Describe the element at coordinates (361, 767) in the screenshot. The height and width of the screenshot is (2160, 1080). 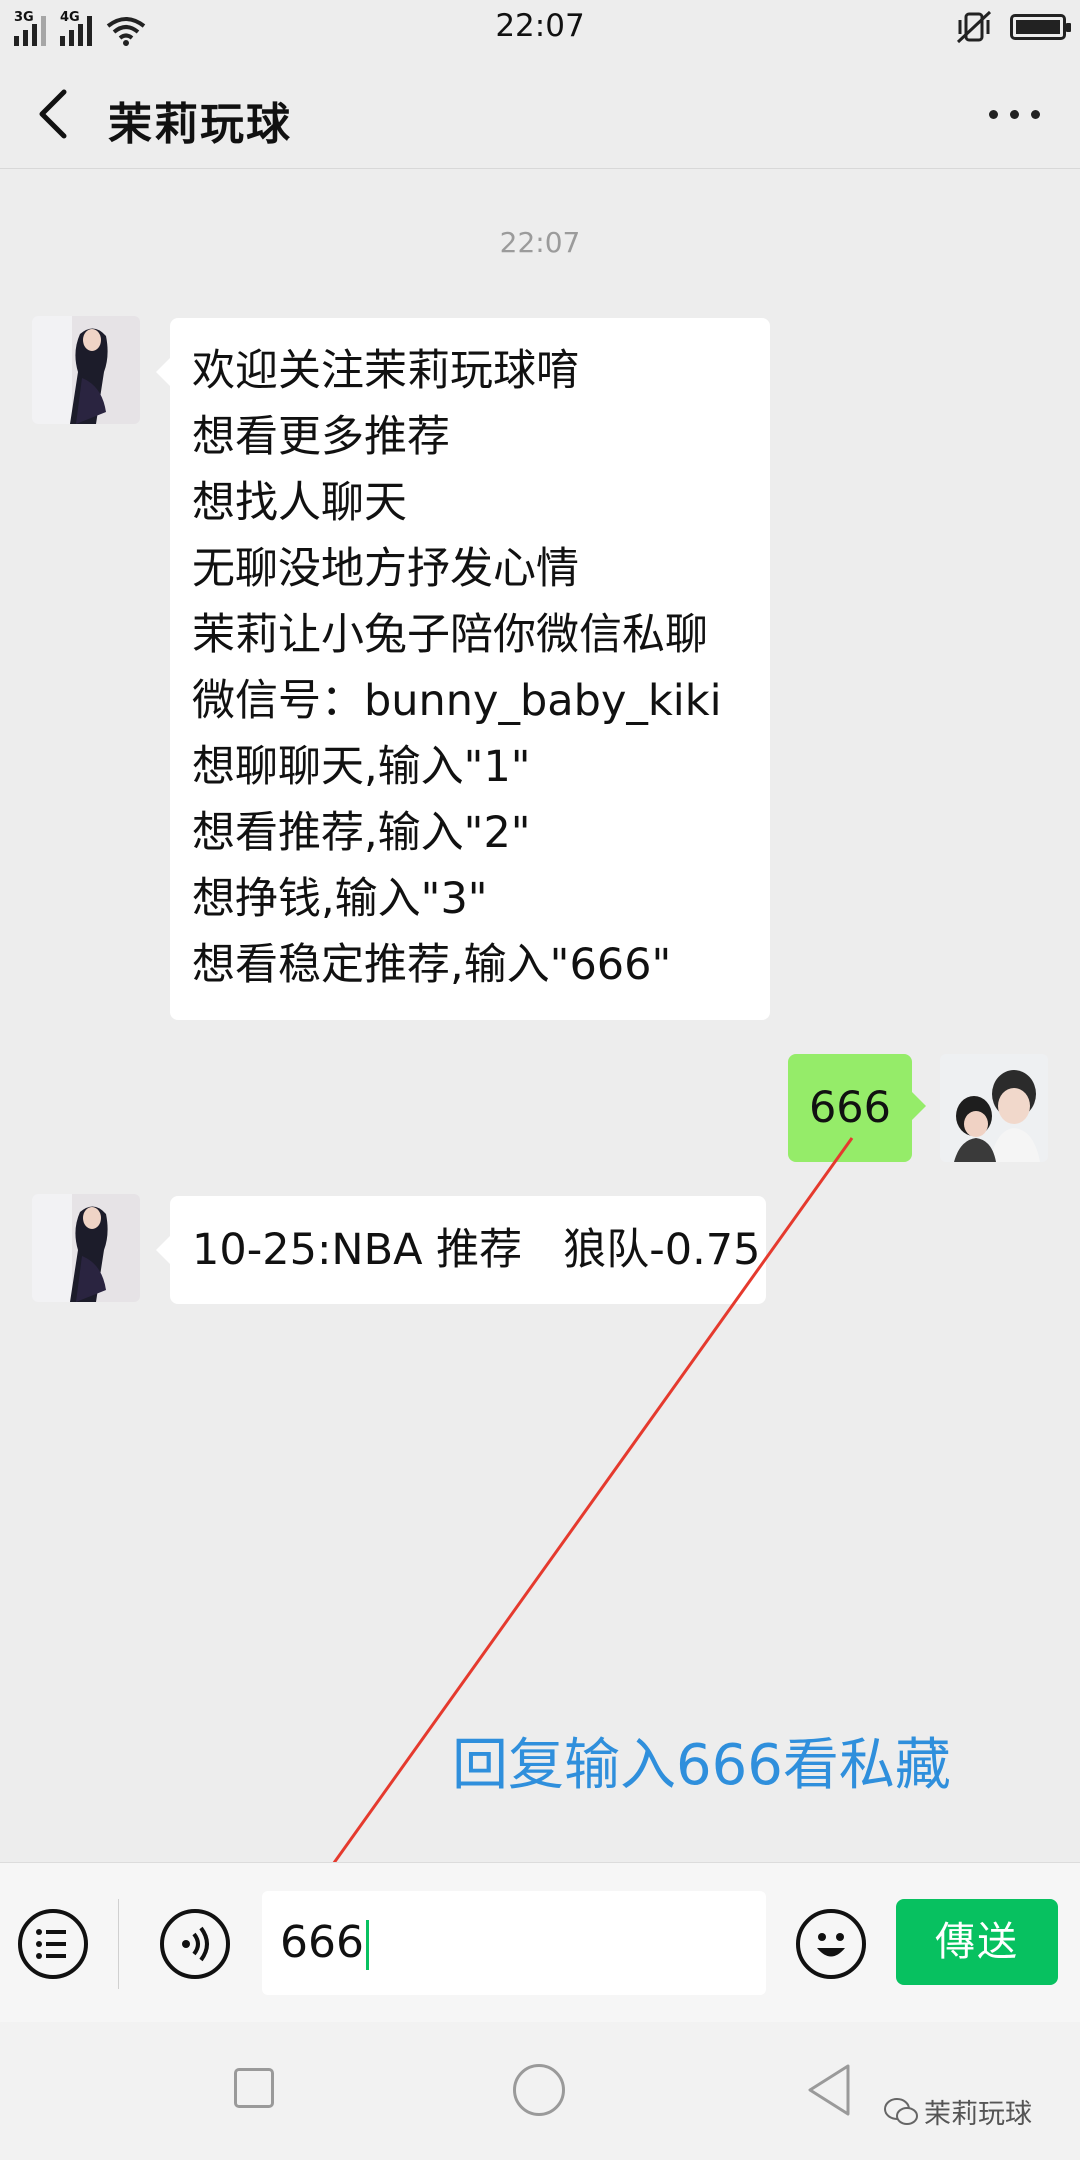
I see `message-line: 想聊聊天,输入"1"` at that location.